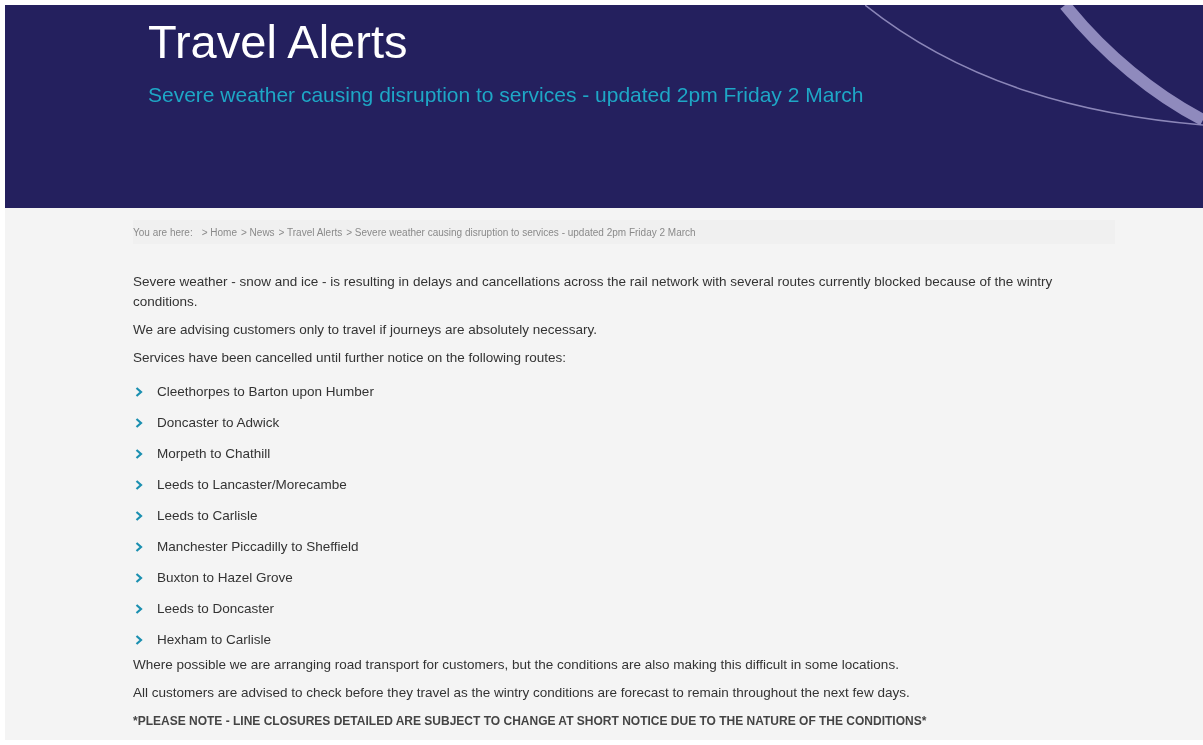  What do you see at coordinates (225, 577) in the screenshot?
I see `route-item: Buxton to Hazel Grove` at bounding box center [225, 577].